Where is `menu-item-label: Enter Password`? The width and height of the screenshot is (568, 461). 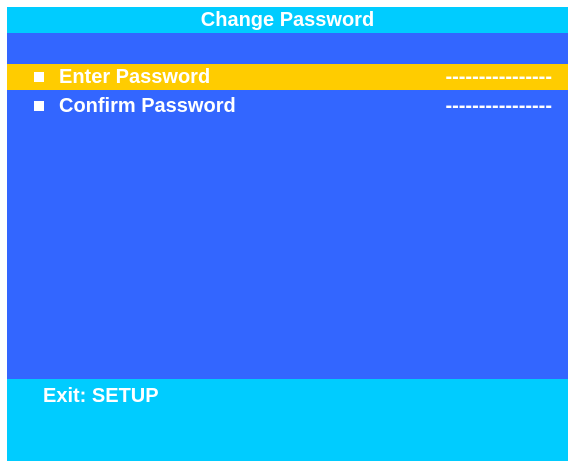
menu-item-label: Enter Password is located at coordinates (135, 76).